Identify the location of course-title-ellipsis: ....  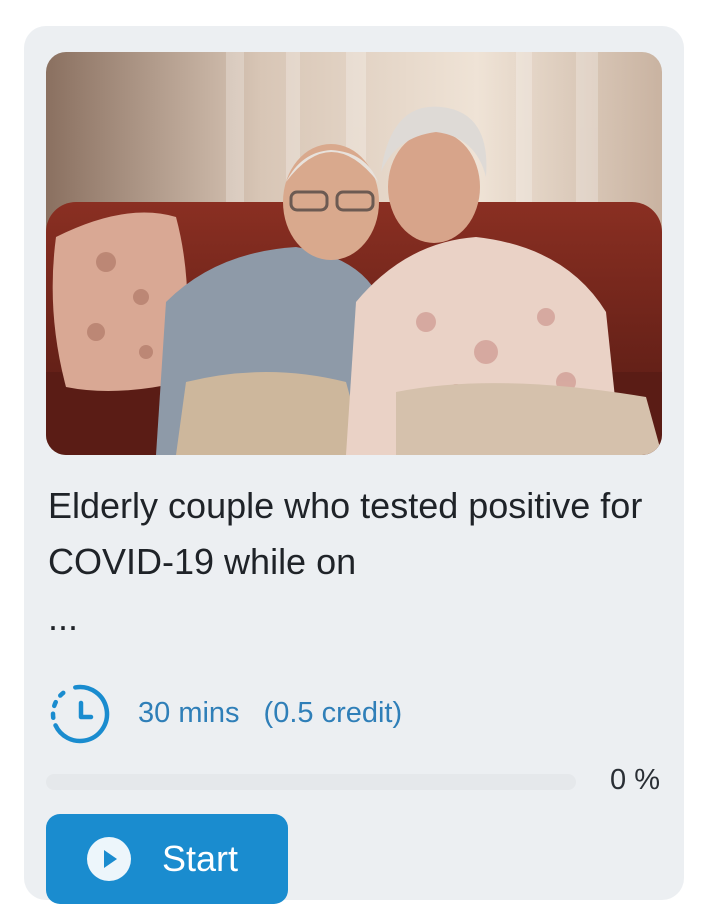
(63, 617).